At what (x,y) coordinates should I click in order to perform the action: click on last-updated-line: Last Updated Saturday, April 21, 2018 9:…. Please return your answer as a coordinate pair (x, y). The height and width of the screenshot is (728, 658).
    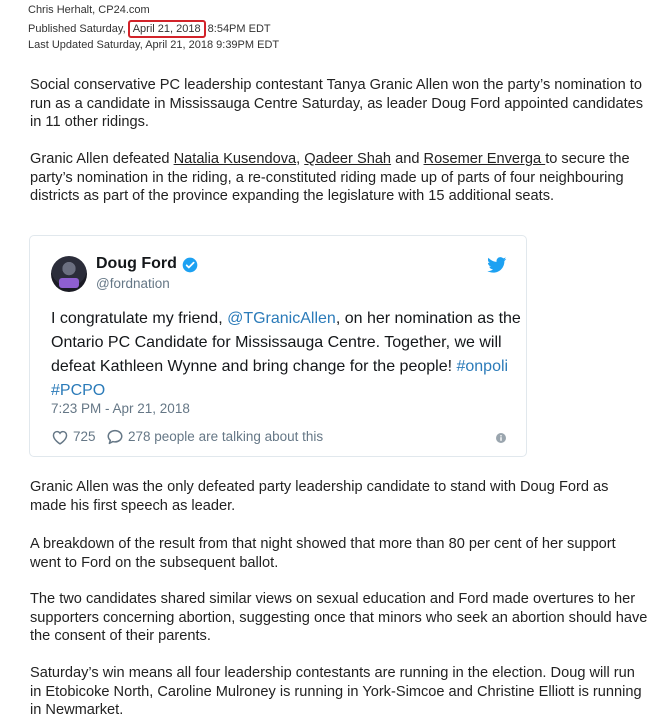
    Looking at the image, I should click on (154, 45).